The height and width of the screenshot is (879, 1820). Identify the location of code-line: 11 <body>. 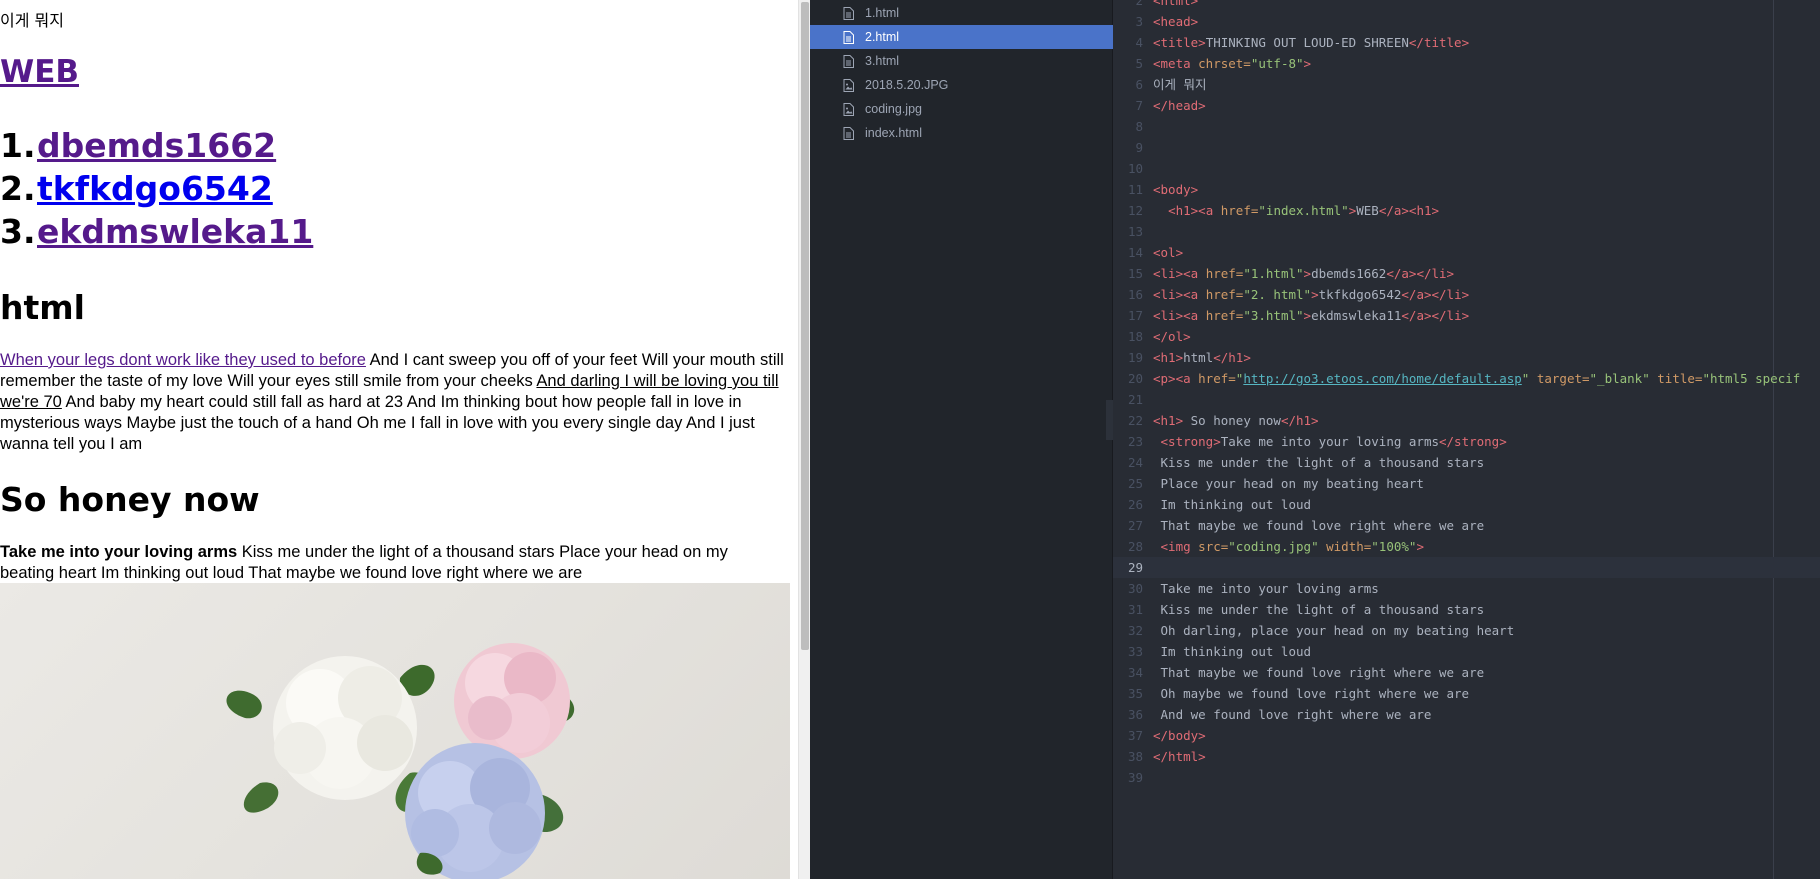
(1466, 189).